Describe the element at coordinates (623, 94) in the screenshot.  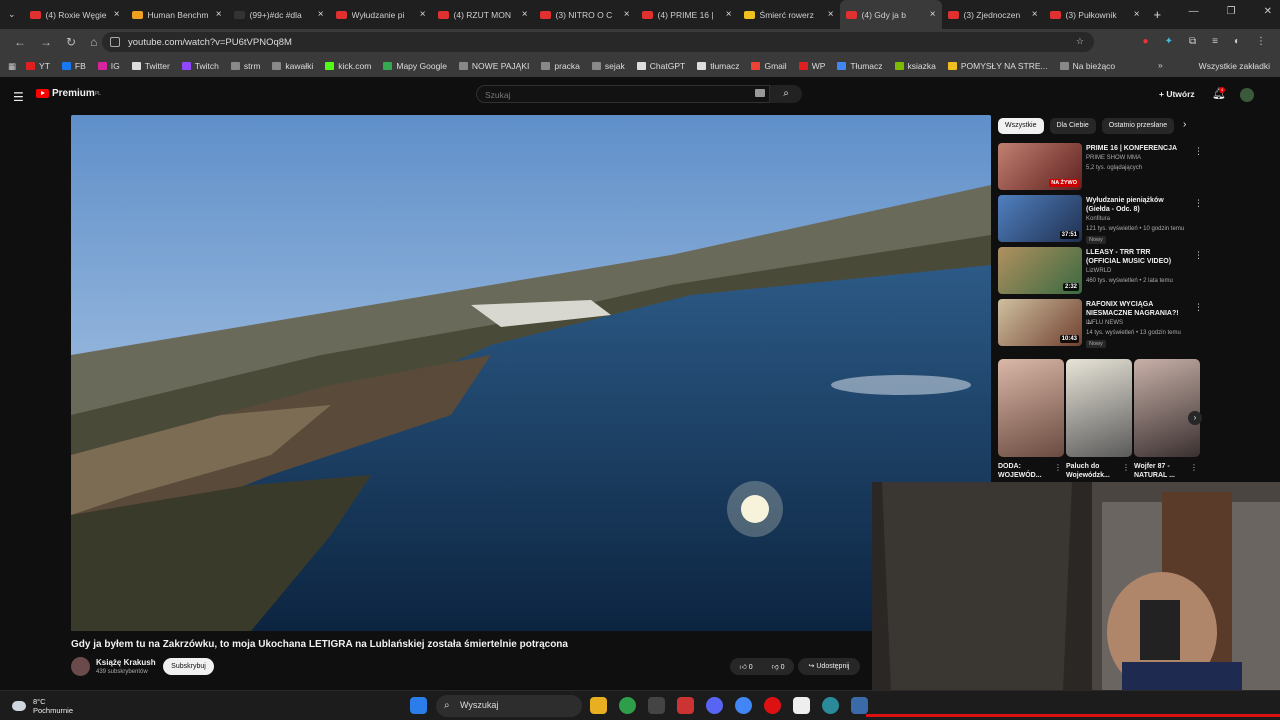
I see `search-input: Szukaj` at that location.